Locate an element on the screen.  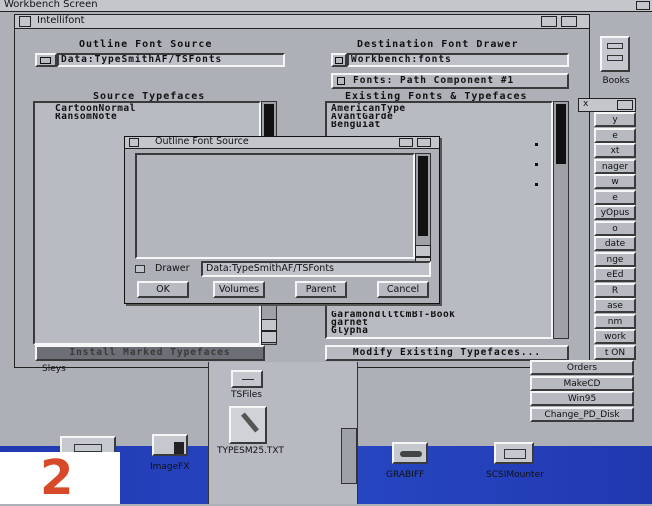
cycle-icon is located at coordinates (341, 81).